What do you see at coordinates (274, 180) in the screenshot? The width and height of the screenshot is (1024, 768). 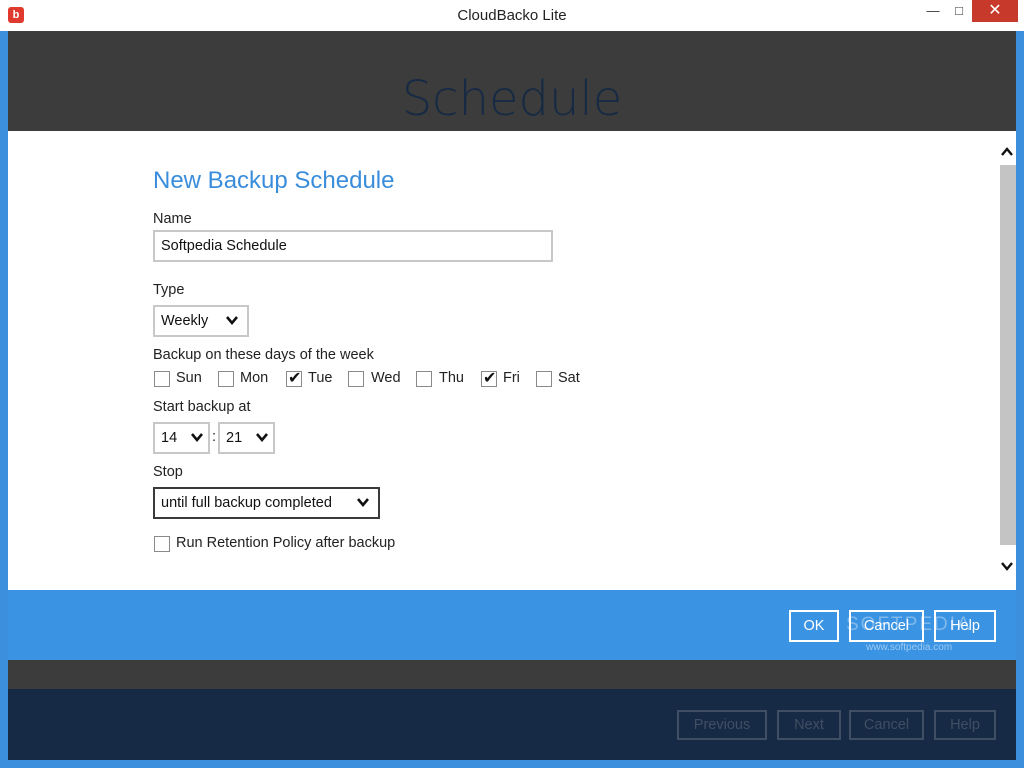 I see `section-title: New Backup Schedule` at bounding box center [274, 180].